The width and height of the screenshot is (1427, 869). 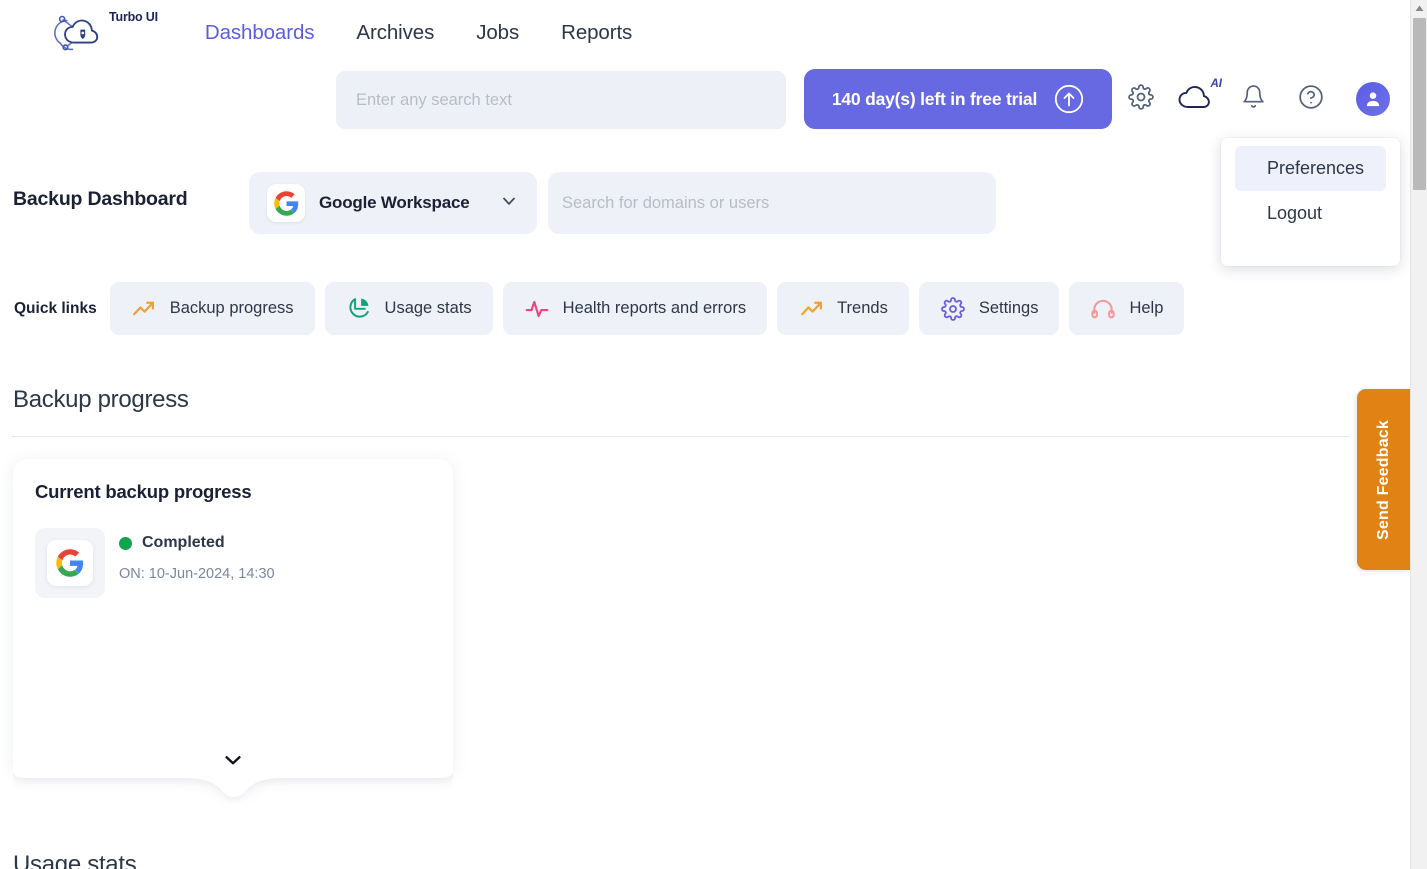 What do you see at coordinates (197, 555) in the screenshot?
I see `card-status-text: Completed ON: 10-Jun-2024, 14:30` at bounding box center [197, 555].